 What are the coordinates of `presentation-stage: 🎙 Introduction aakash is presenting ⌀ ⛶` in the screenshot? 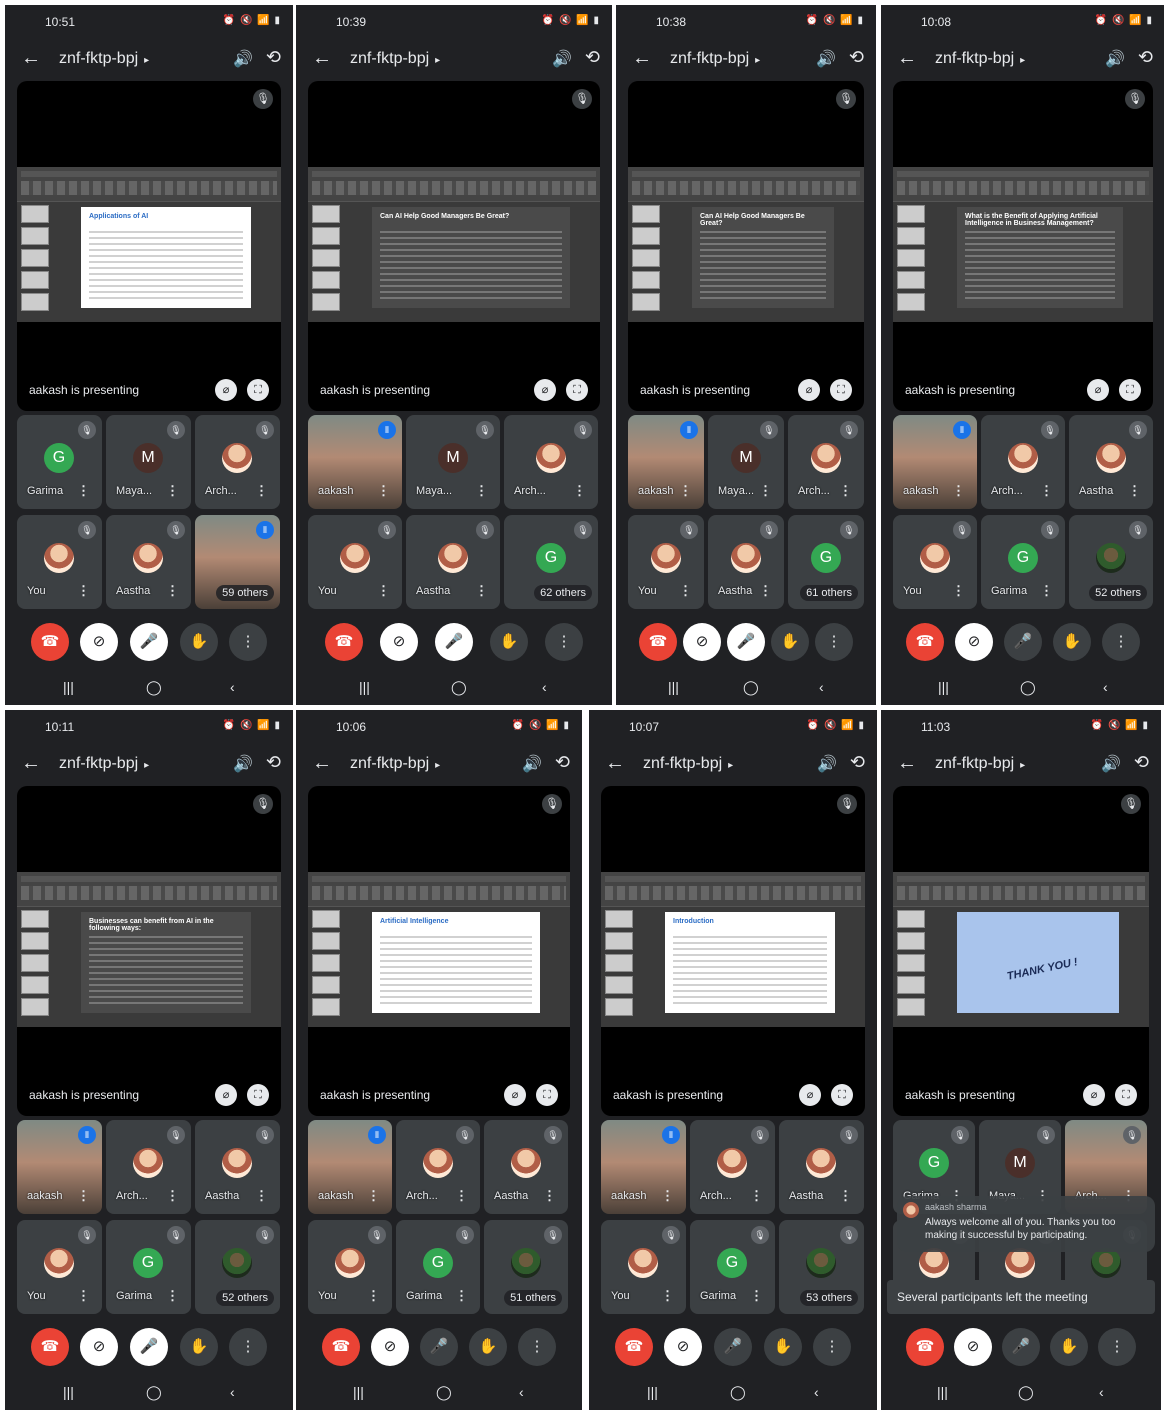 It's located at (733, 951).